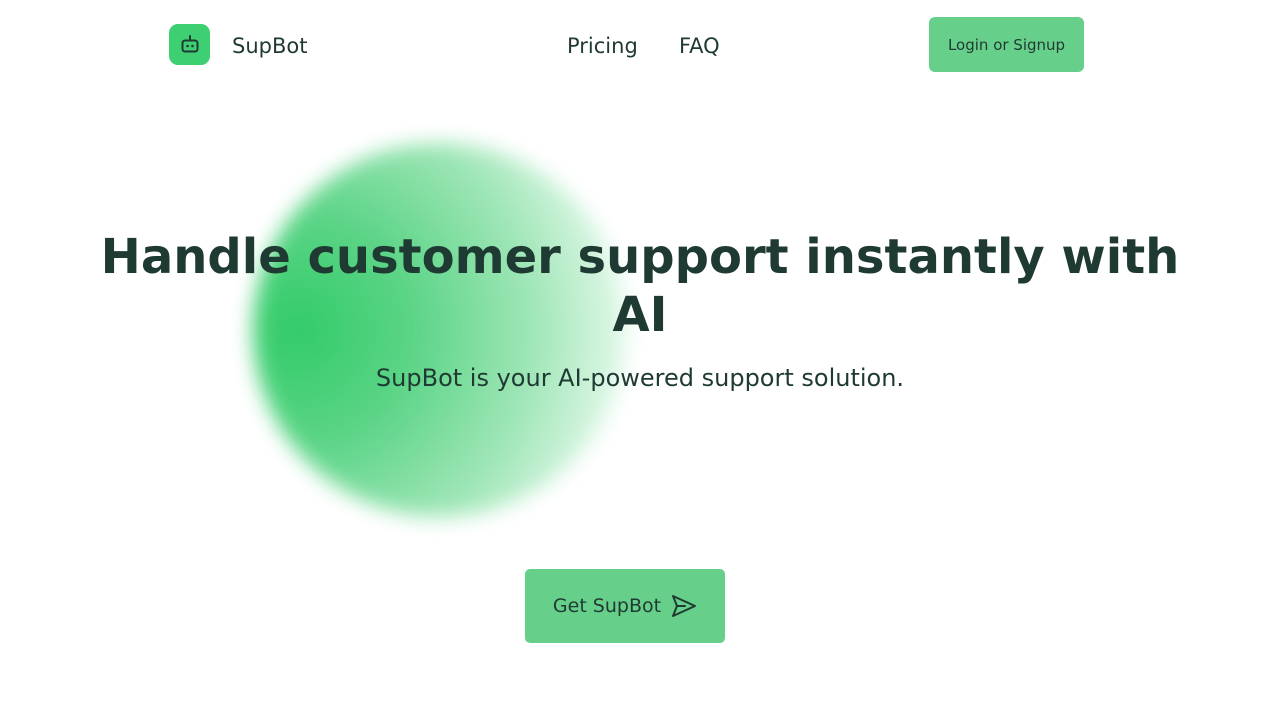 Image resolution: width=1280 pixels, height=720 pixels. Describe the element at coordinates (269, 46) in the screenshot. I see `brand-name: SupBot` at that location.